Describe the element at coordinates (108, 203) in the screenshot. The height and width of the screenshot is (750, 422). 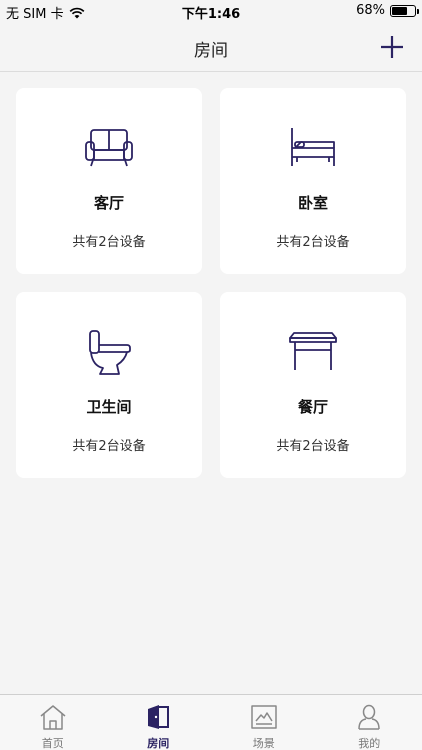
I see `room-name: 客厅` at that location.